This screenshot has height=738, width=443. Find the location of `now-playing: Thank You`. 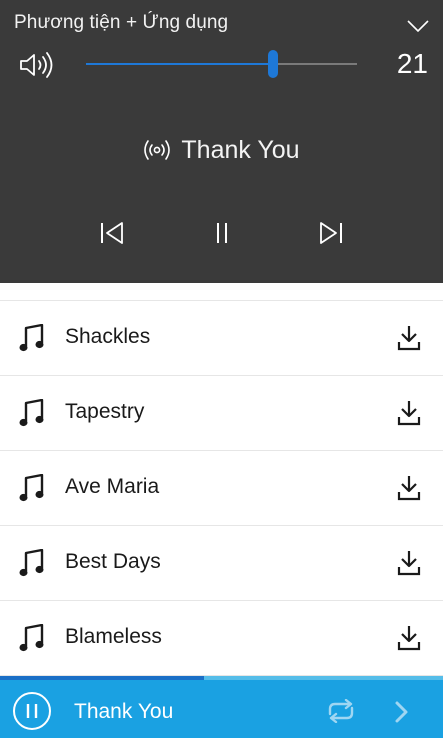

now-playing: Thank You is located at coordinates (221, 150).